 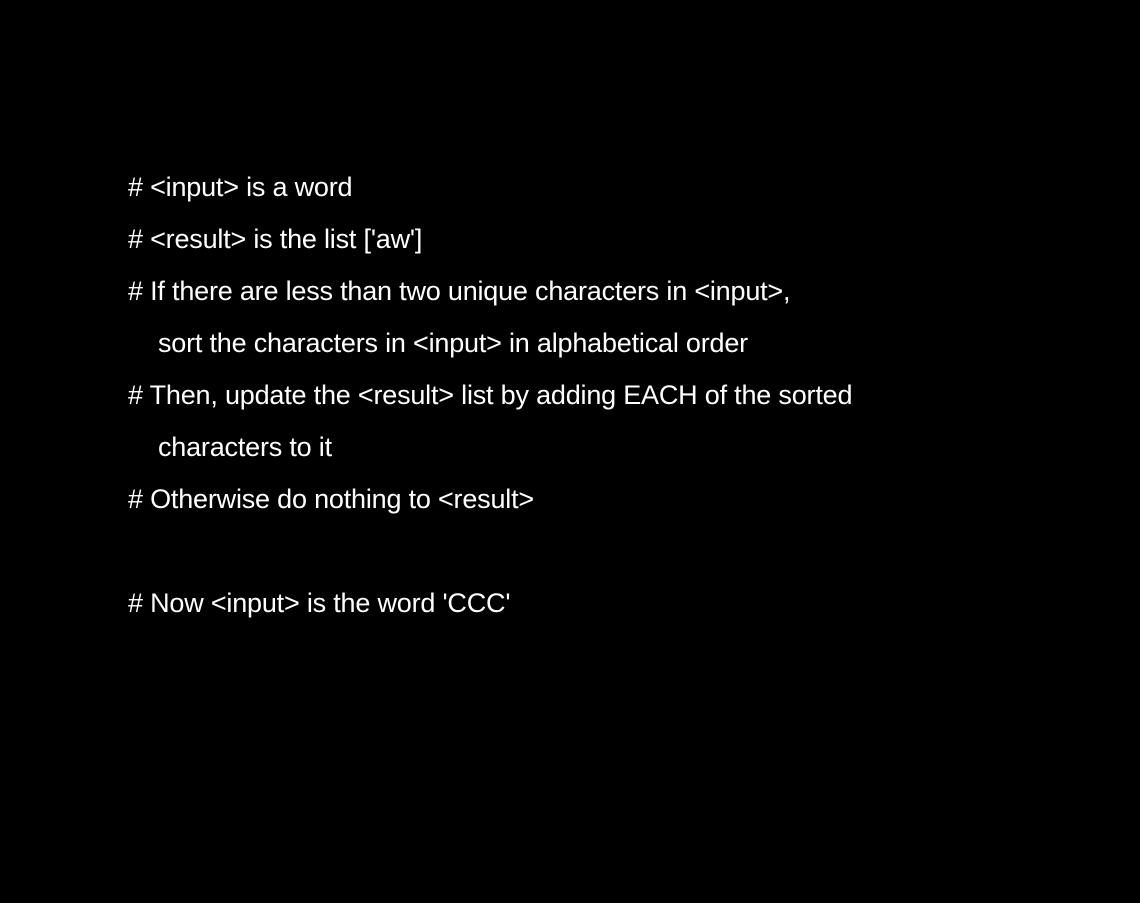 What do you see at coordinates (240, 187) in the screenshot?
I see `comment-line-input-definition: # <input> is a word` at bounding box center [240, 187].